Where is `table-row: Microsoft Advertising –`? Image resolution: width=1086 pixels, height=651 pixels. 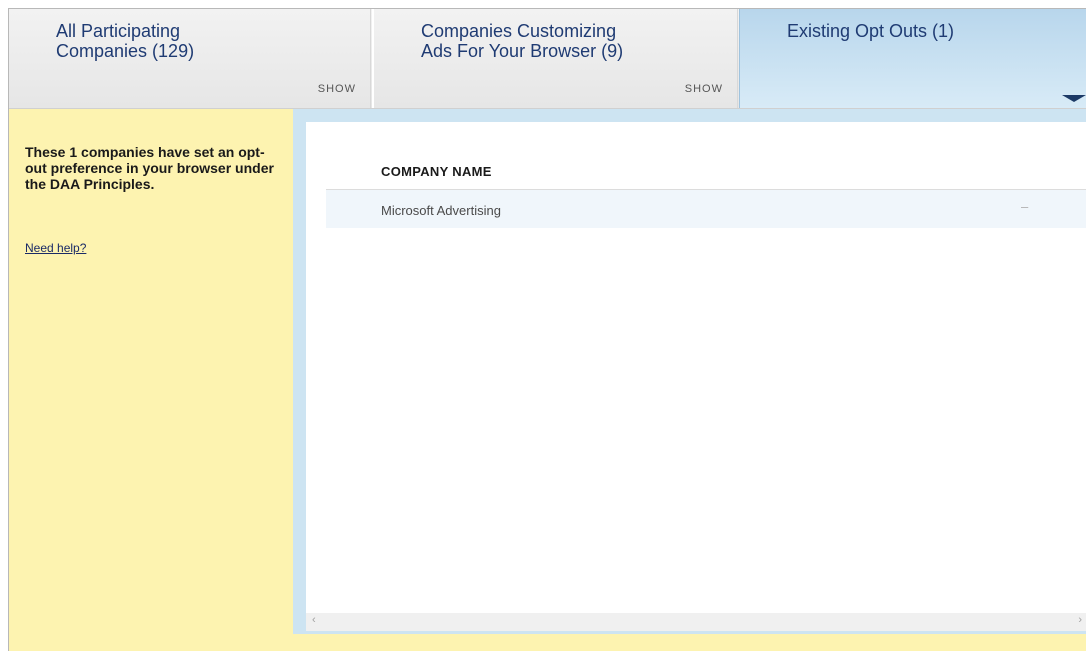 table-row: Microsoft Advertising – is located at coordinates (706, 209).